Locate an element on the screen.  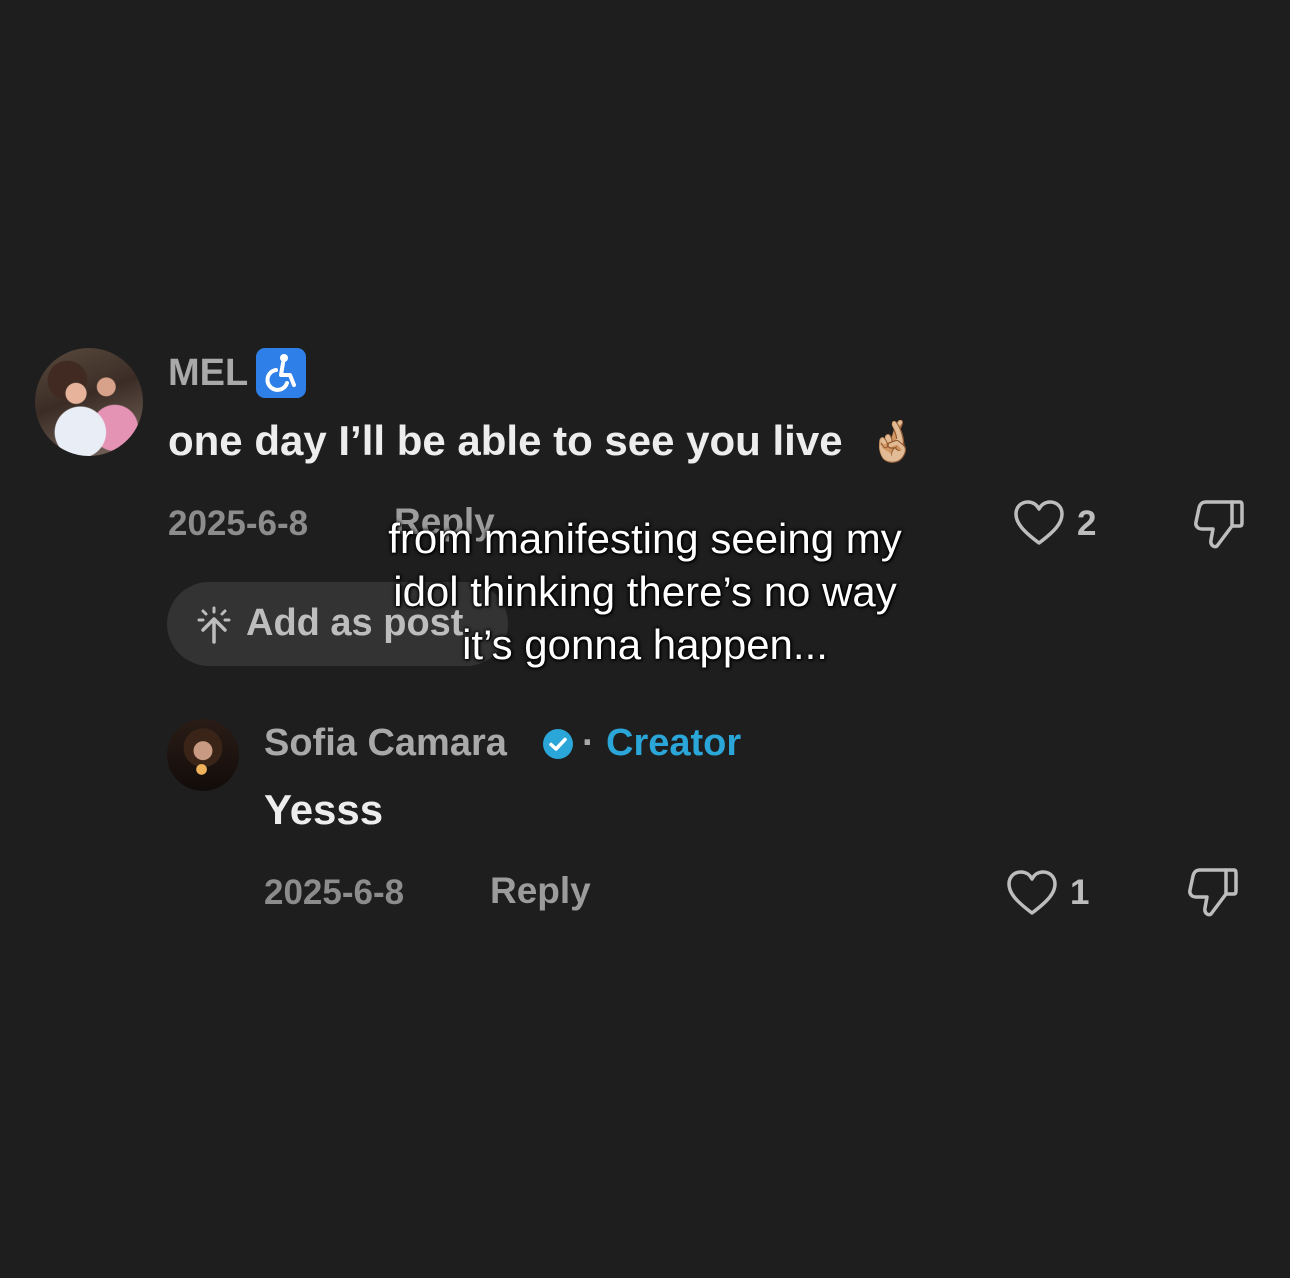
sparkle-arrow-icon is located at coordinates (214, 625).